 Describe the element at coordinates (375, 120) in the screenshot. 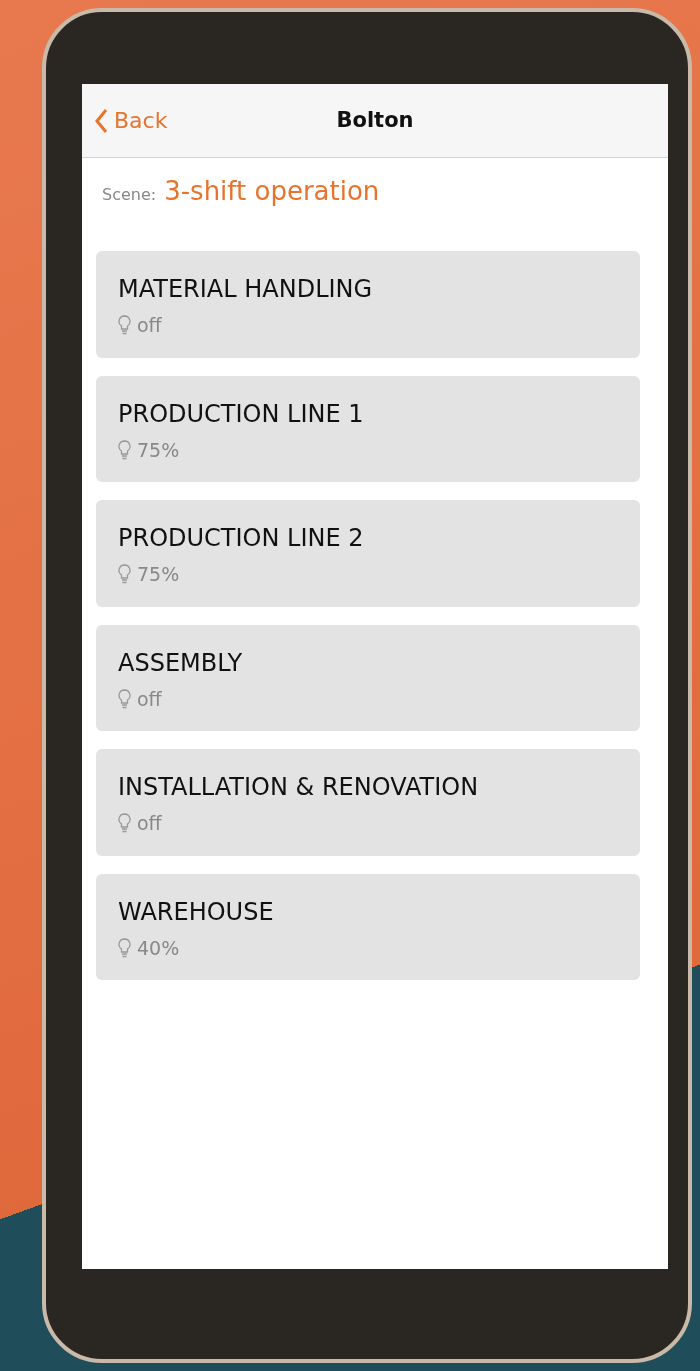

I see `screen-title: Bolton` at that location.